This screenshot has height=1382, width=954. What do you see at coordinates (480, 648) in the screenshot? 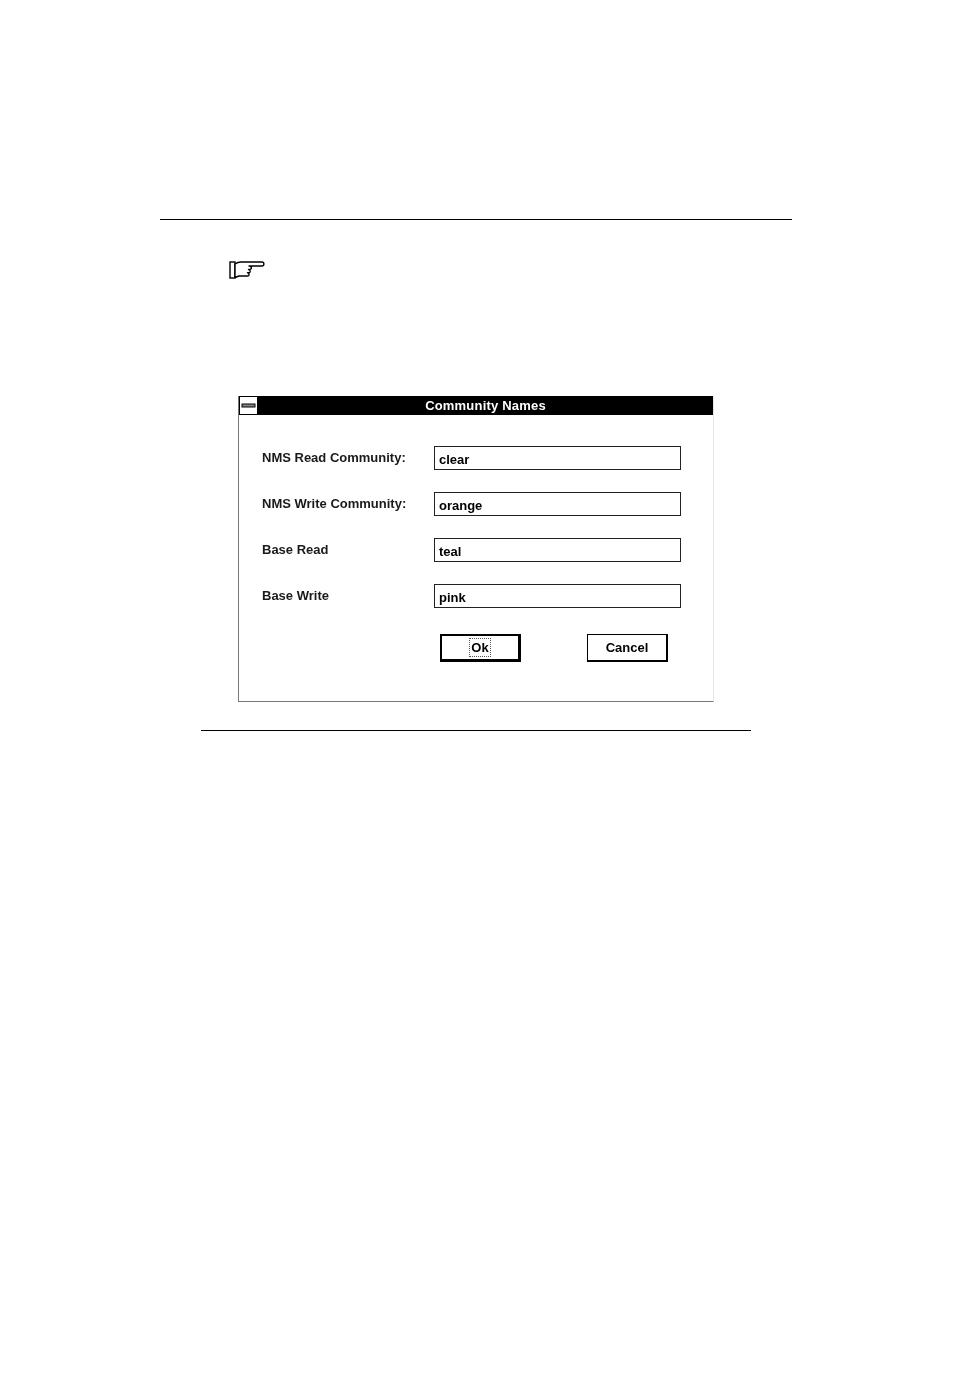
I see `ok-button: Ok` at bounding box center [480, 648].